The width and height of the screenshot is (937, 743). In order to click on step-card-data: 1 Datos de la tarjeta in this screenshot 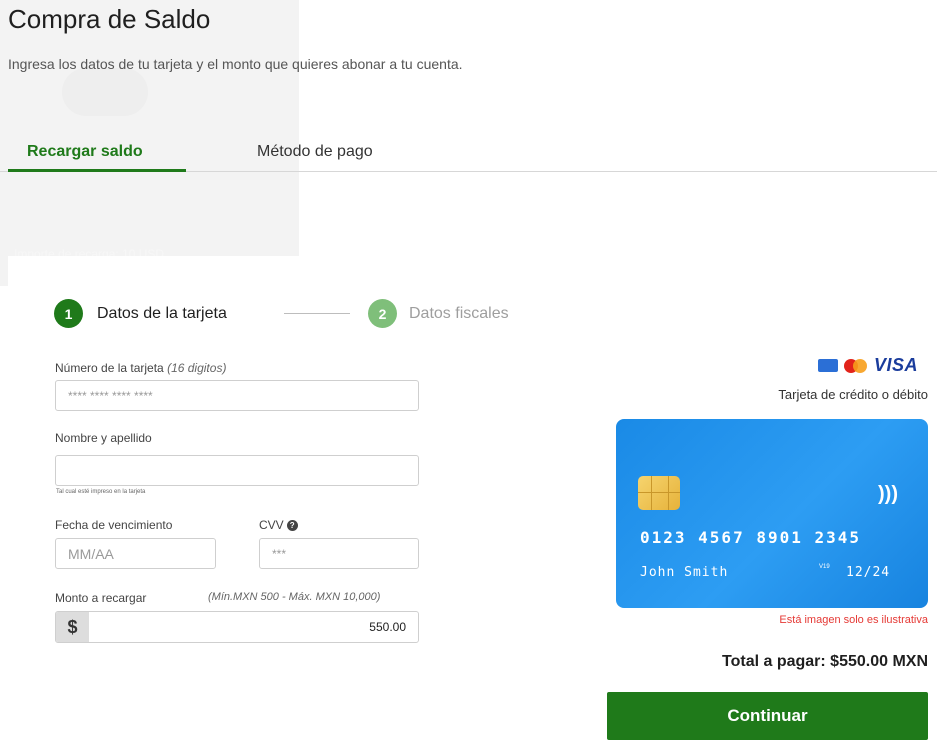, I will do `click(140, 313)`.